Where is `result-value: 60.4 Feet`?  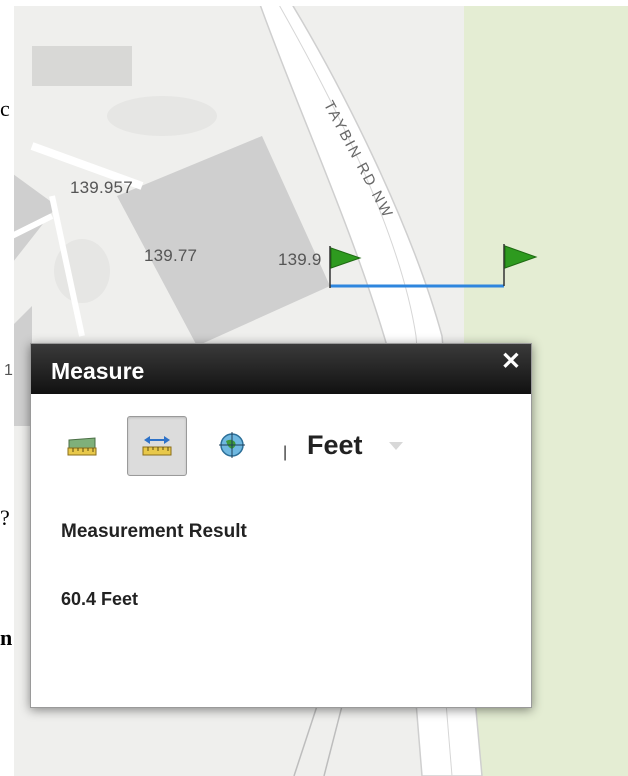 result-value: 60.4 Feet is located at coordinates (100, 599).